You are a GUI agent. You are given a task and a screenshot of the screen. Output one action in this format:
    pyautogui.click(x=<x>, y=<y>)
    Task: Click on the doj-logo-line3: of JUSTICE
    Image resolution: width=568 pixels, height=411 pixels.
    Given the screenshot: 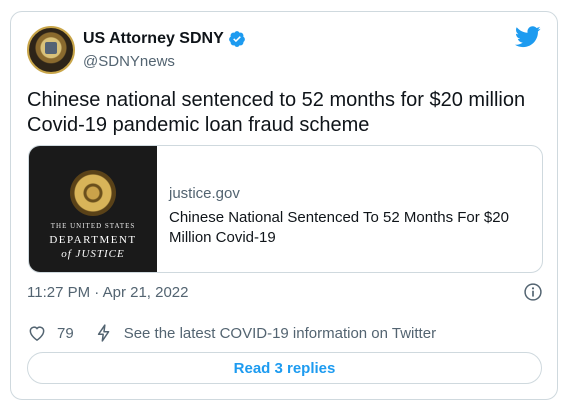 What is the action you would take?
    pyautogui.click(x=93, y=254)
    